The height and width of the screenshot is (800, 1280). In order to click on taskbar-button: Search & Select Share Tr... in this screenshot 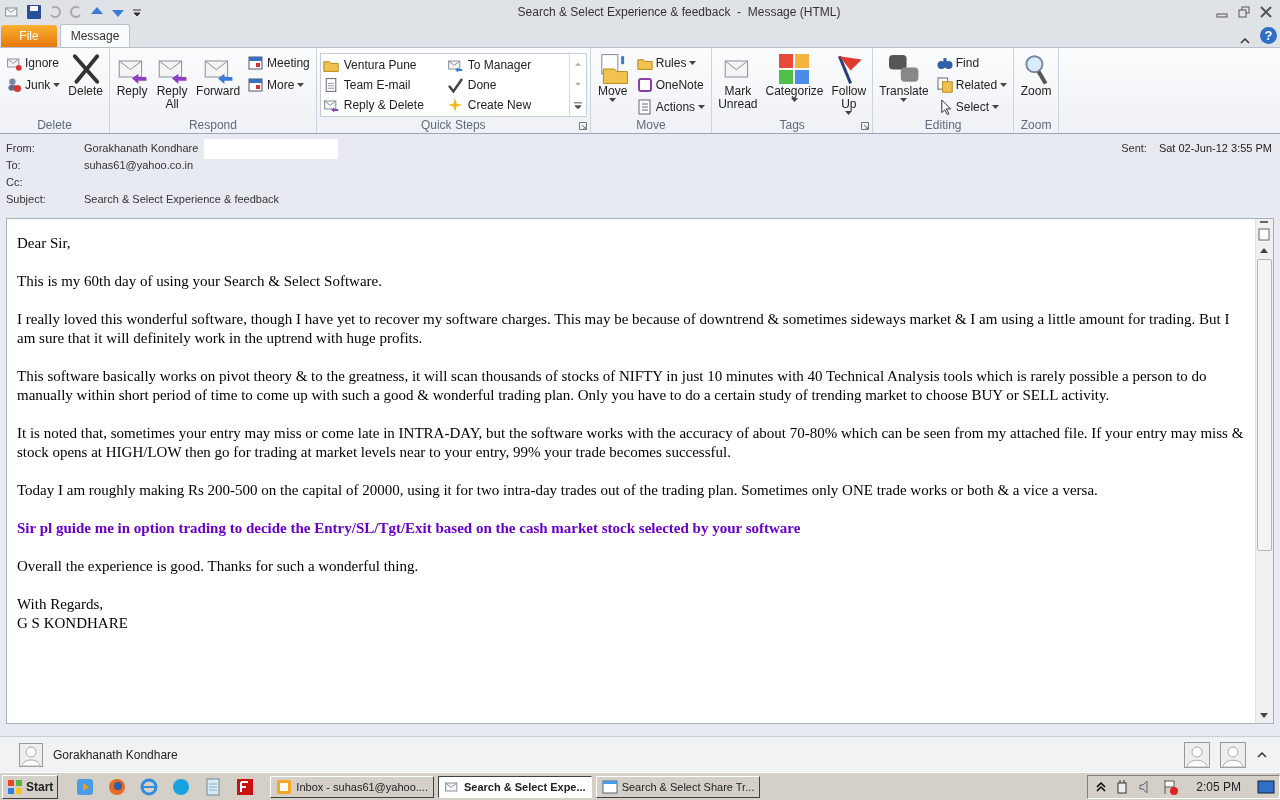, I will do `click(678, 786)`.